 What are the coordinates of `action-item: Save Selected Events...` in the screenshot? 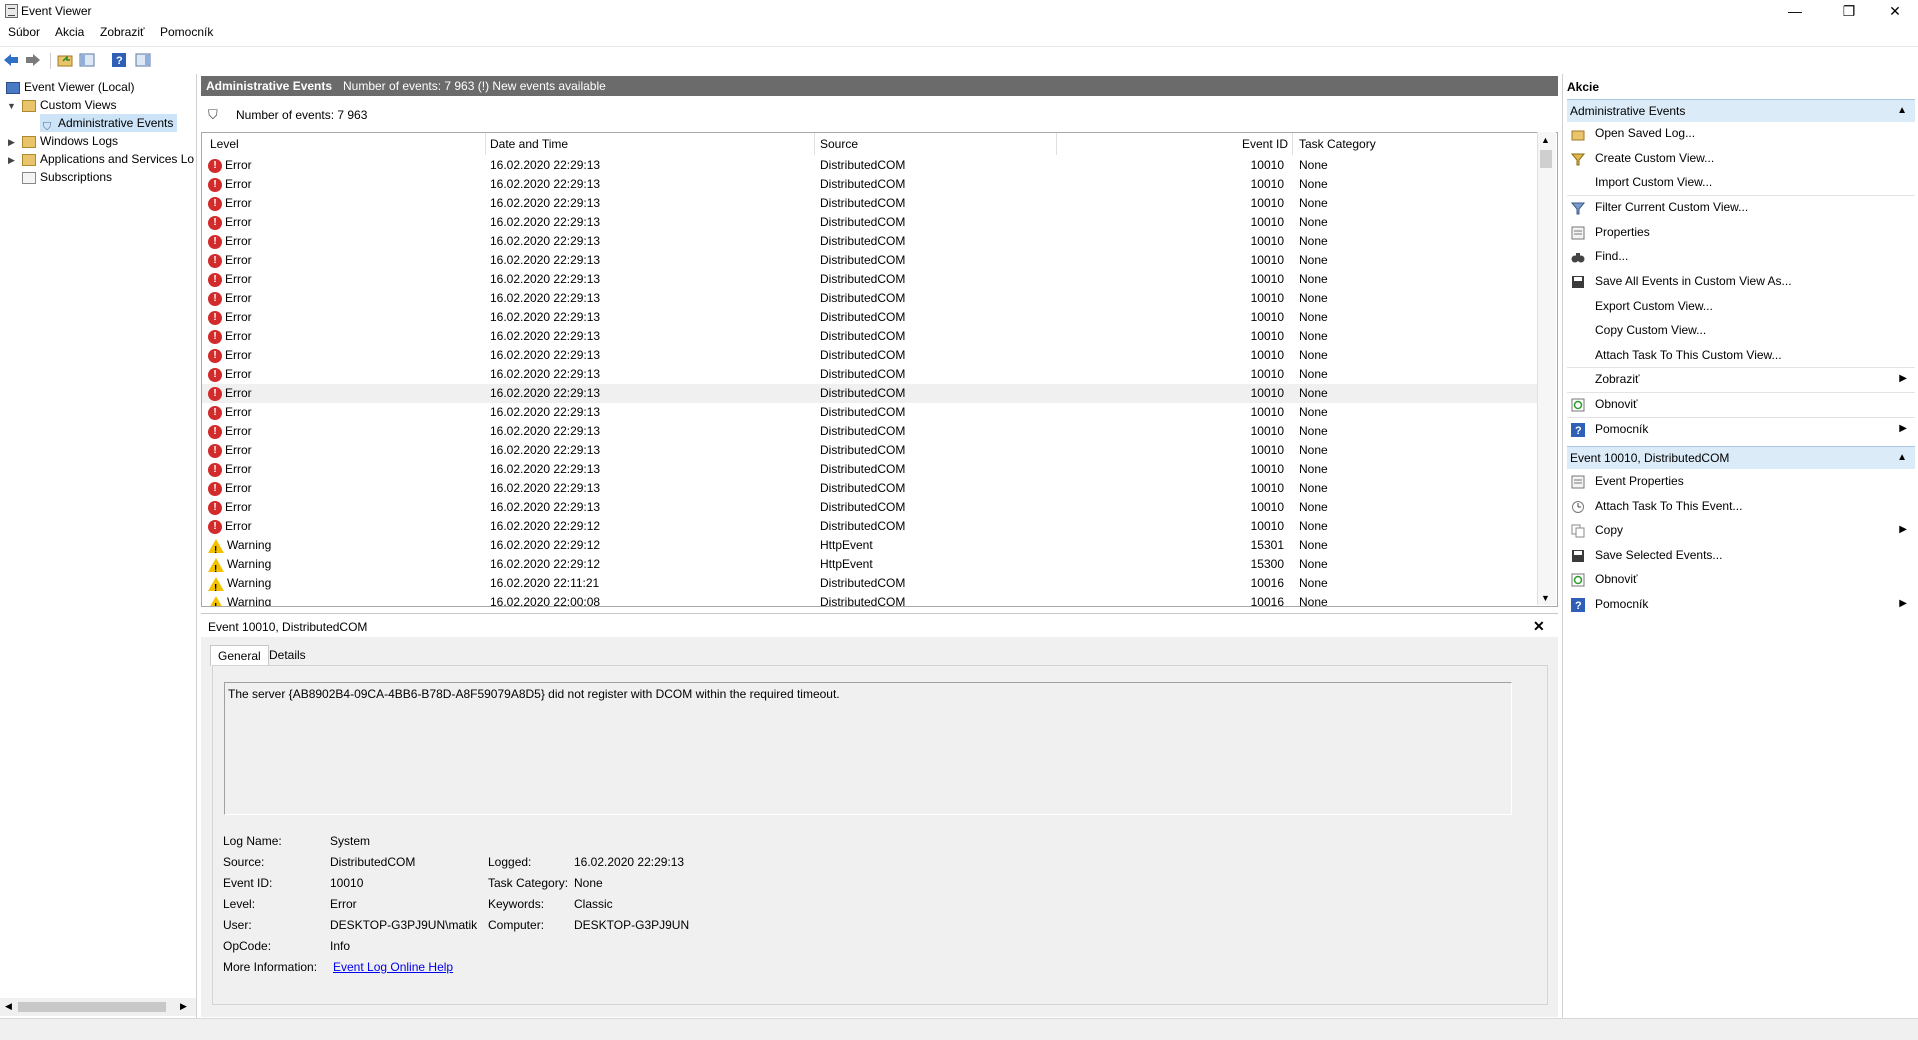 It's located at (1737, 555).